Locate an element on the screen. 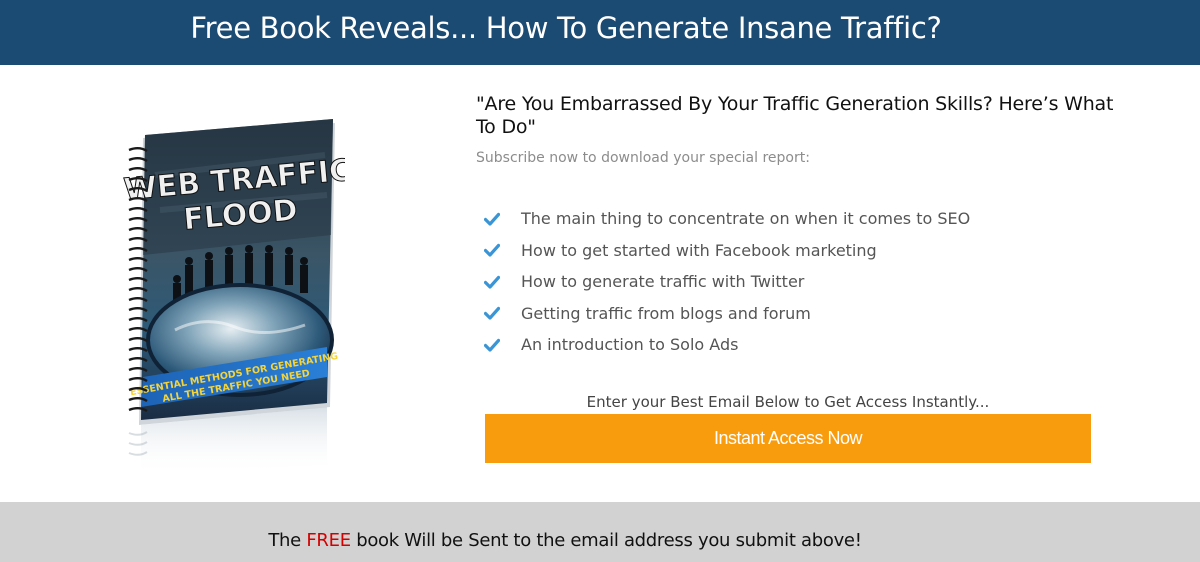 The image size is (1200, 562). free-highlight: FREE is located at coordinates (328, 540).